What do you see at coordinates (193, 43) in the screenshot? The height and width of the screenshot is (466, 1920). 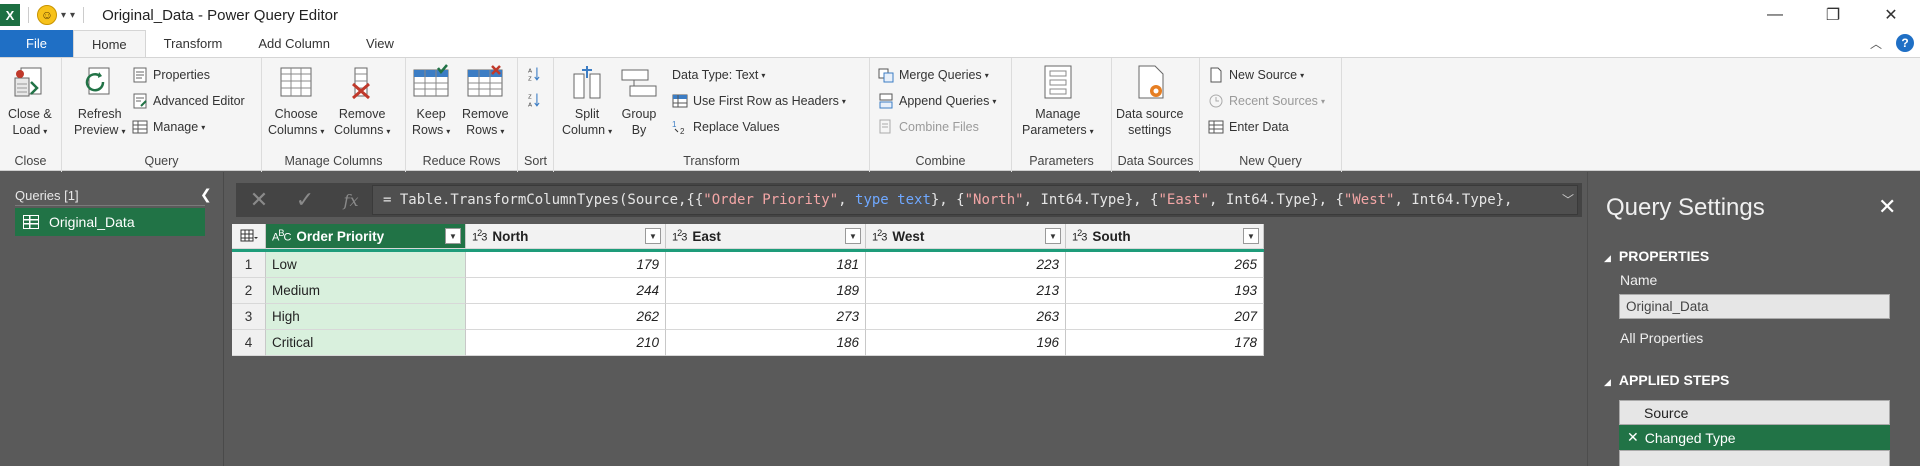 I see `tab-transform: Transform` at bounding box center [193, 43].